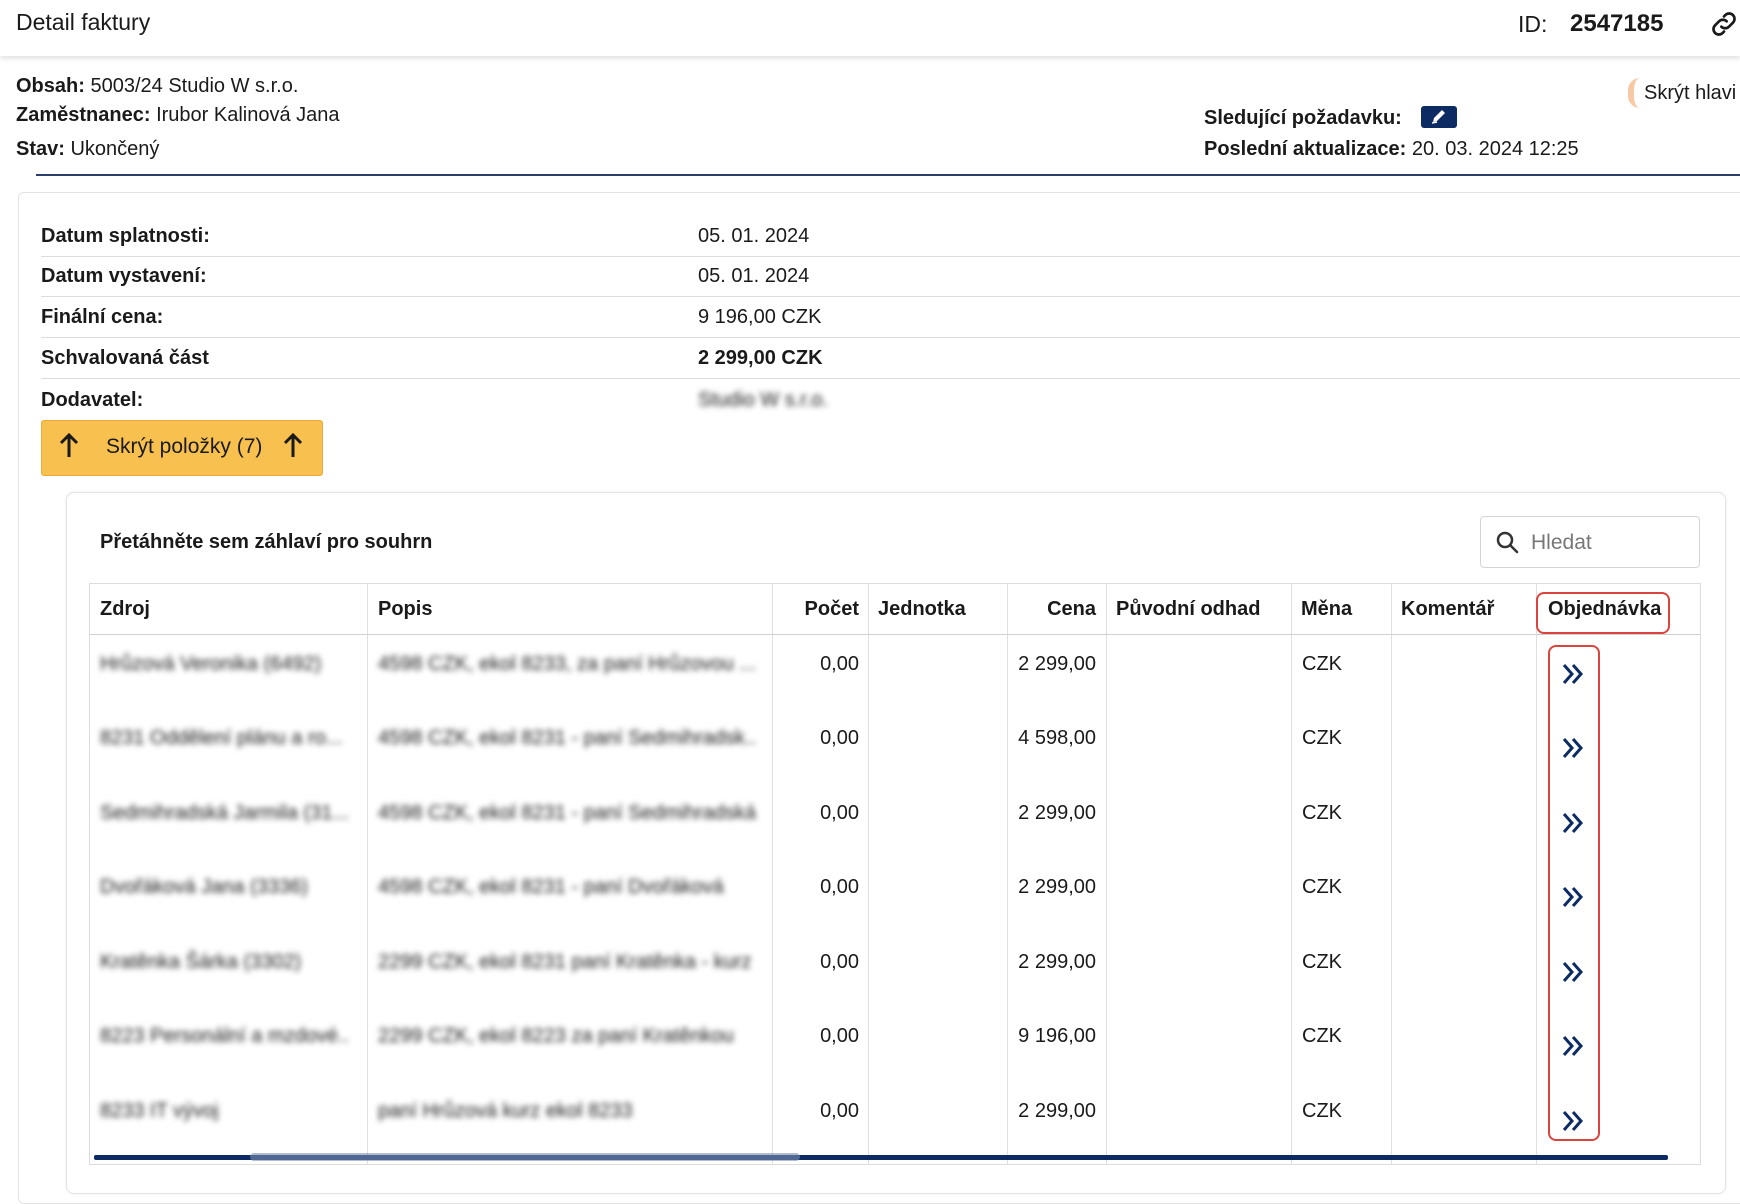 Image resolution: width=1740 pixels, height=1204 pixels. Describe the element at coordinates (50, 86) in the screenshot. I see `obsah-label: Obsah:` at that location.